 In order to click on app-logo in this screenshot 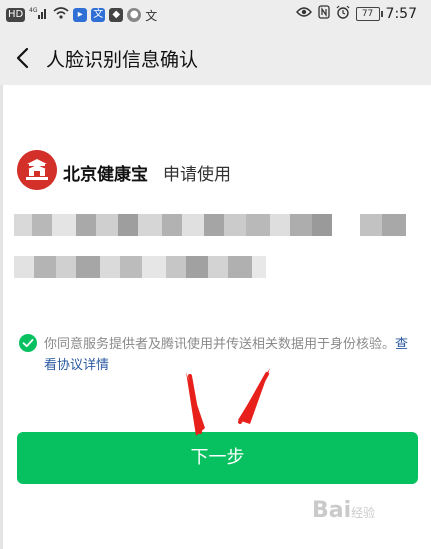, I will do `click(37, 170)`.